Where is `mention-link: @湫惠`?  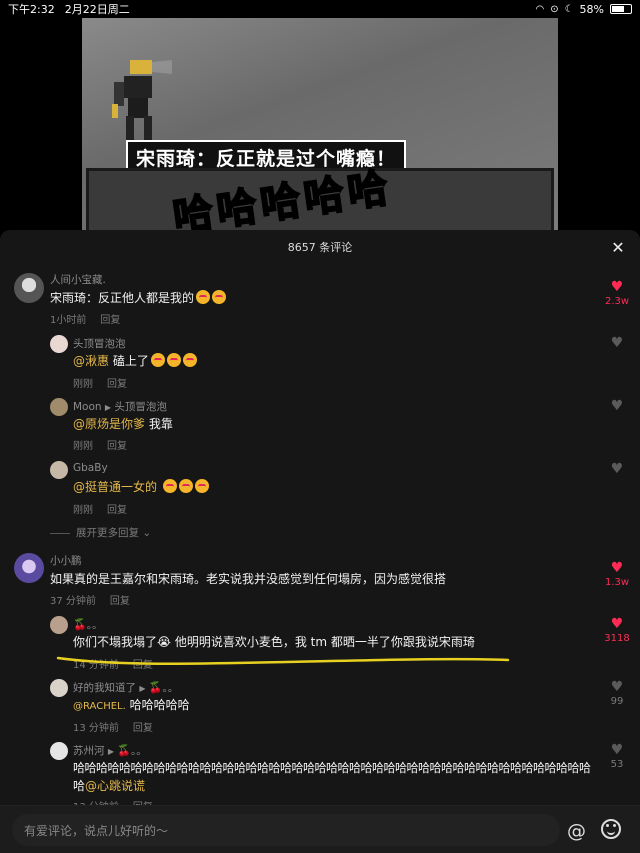 mention-link: @湫惠 is located at coordinates (91, 361).